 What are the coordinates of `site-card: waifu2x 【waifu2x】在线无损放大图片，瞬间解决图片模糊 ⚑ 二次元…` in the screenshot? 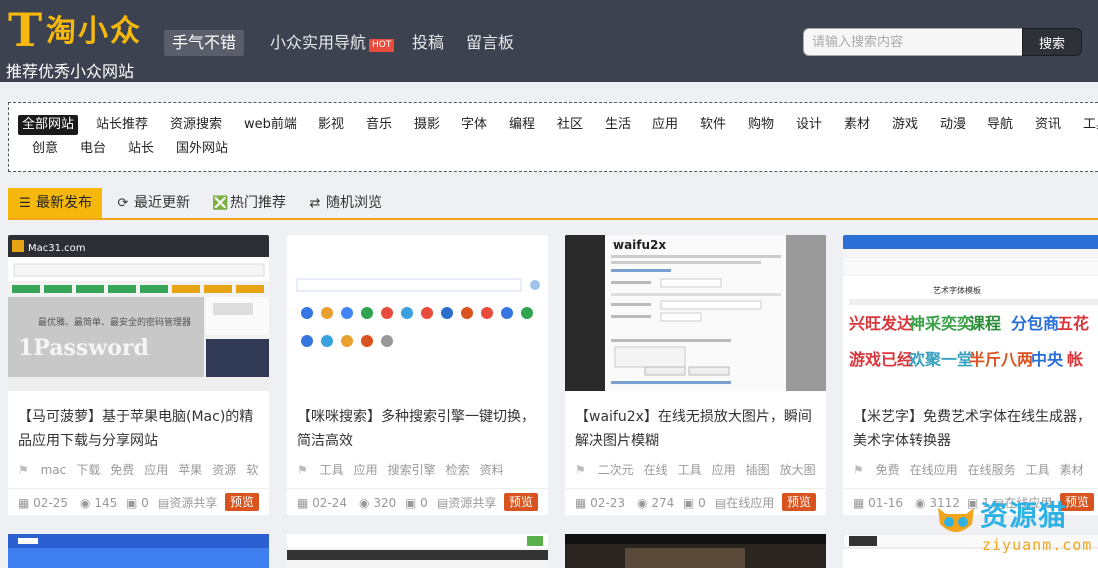 It's located at (695, 375).